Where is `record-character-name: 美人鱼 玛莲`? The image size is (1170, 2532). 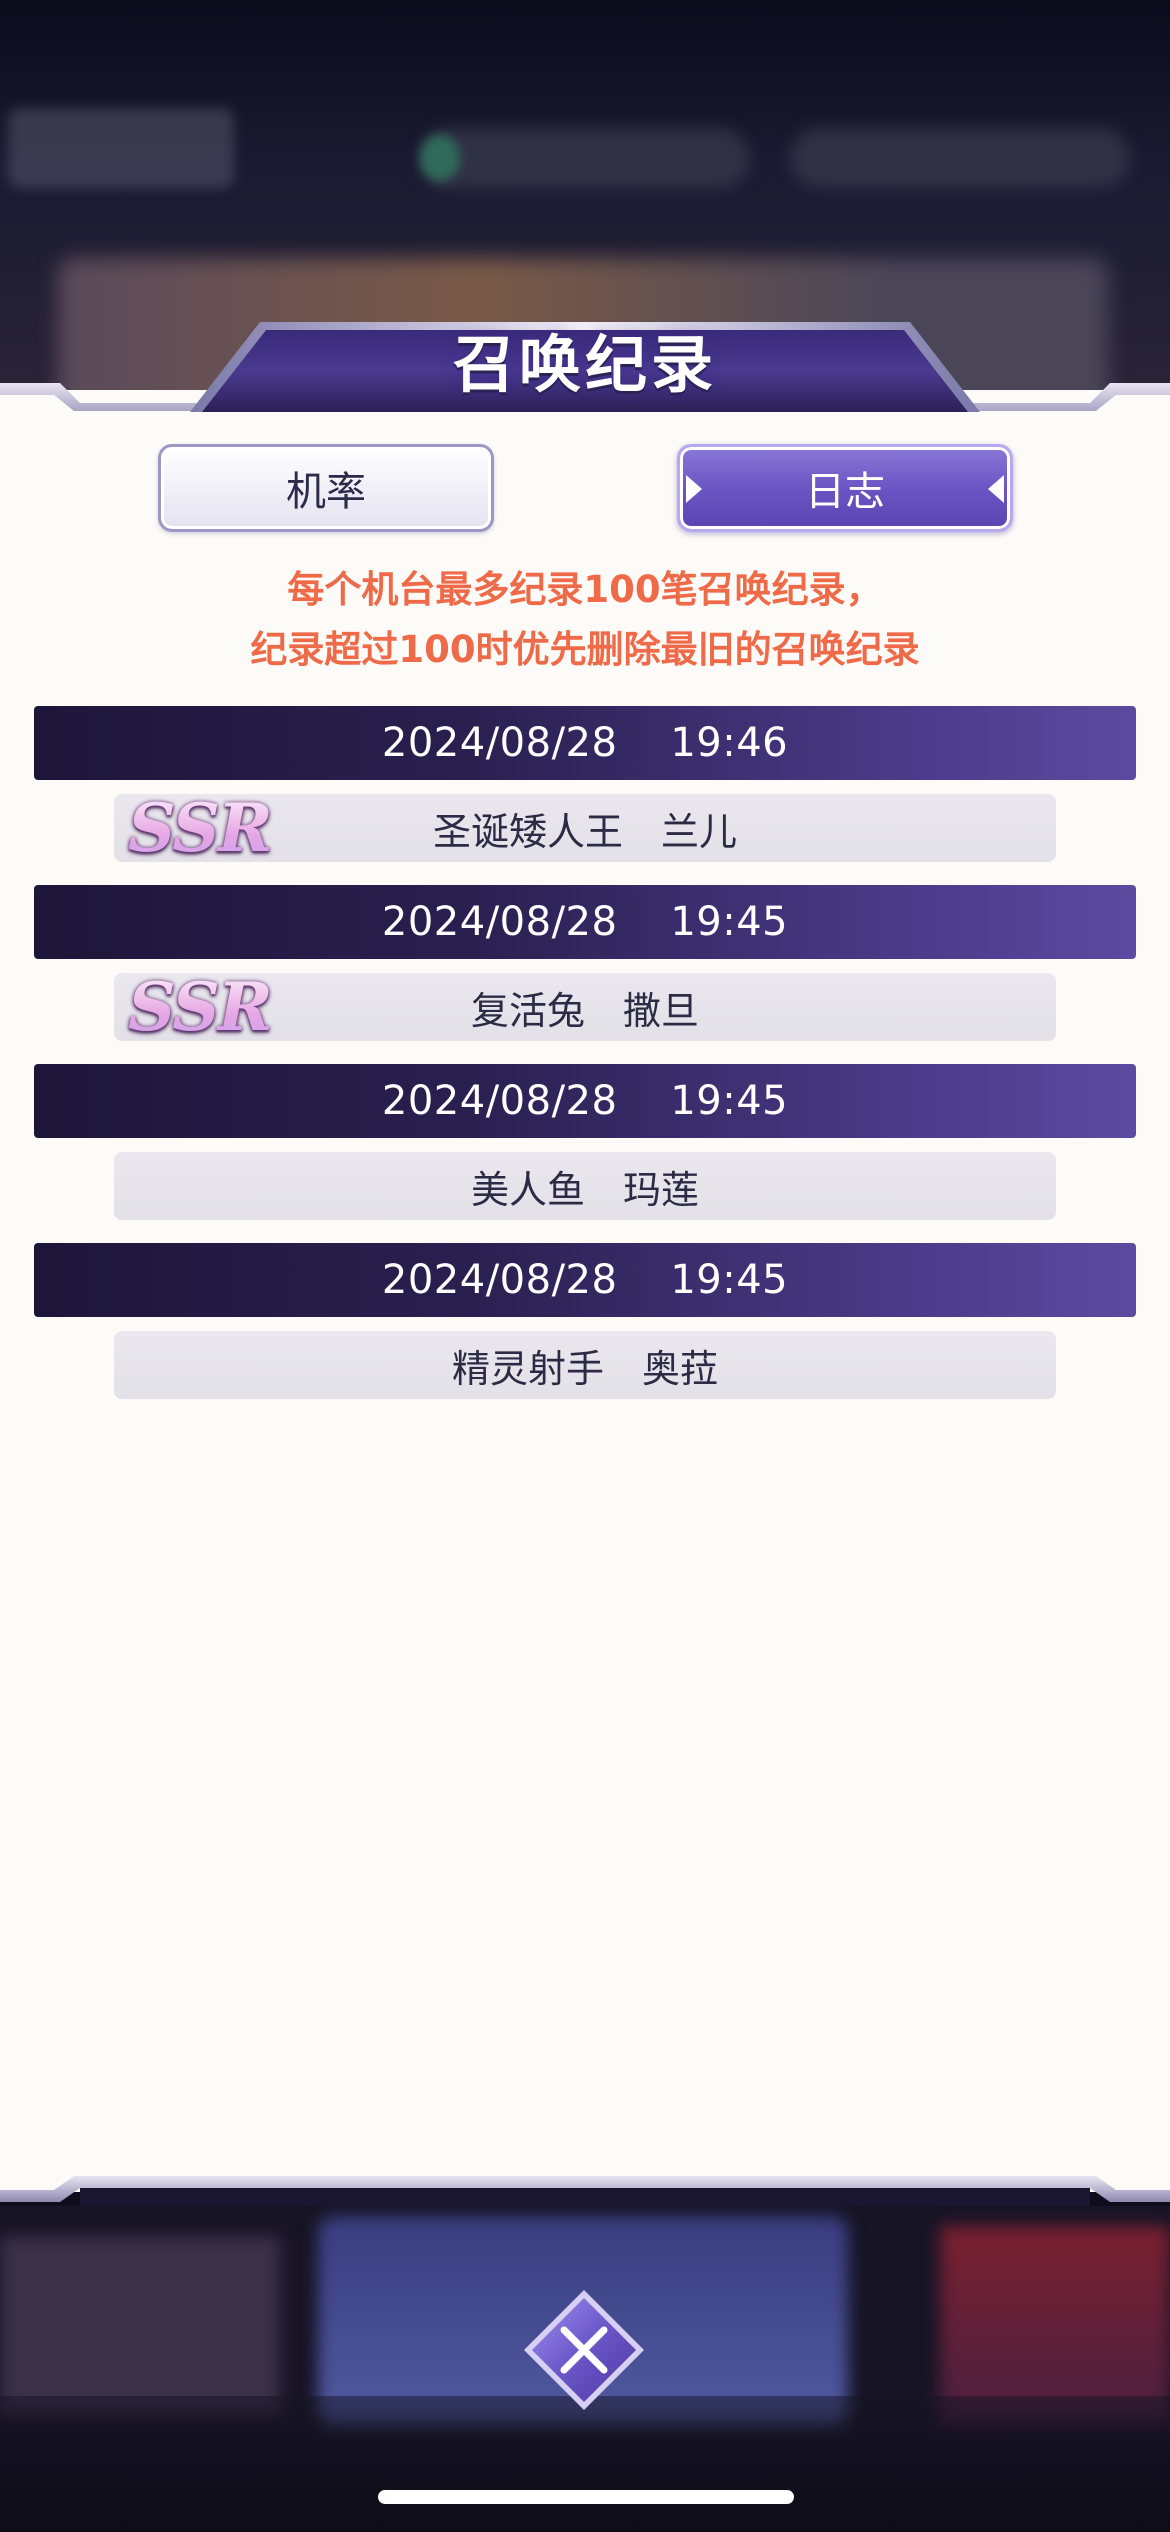
record-character-name: 美人鱼 玛莲 is located at coordinates (584, 1189).